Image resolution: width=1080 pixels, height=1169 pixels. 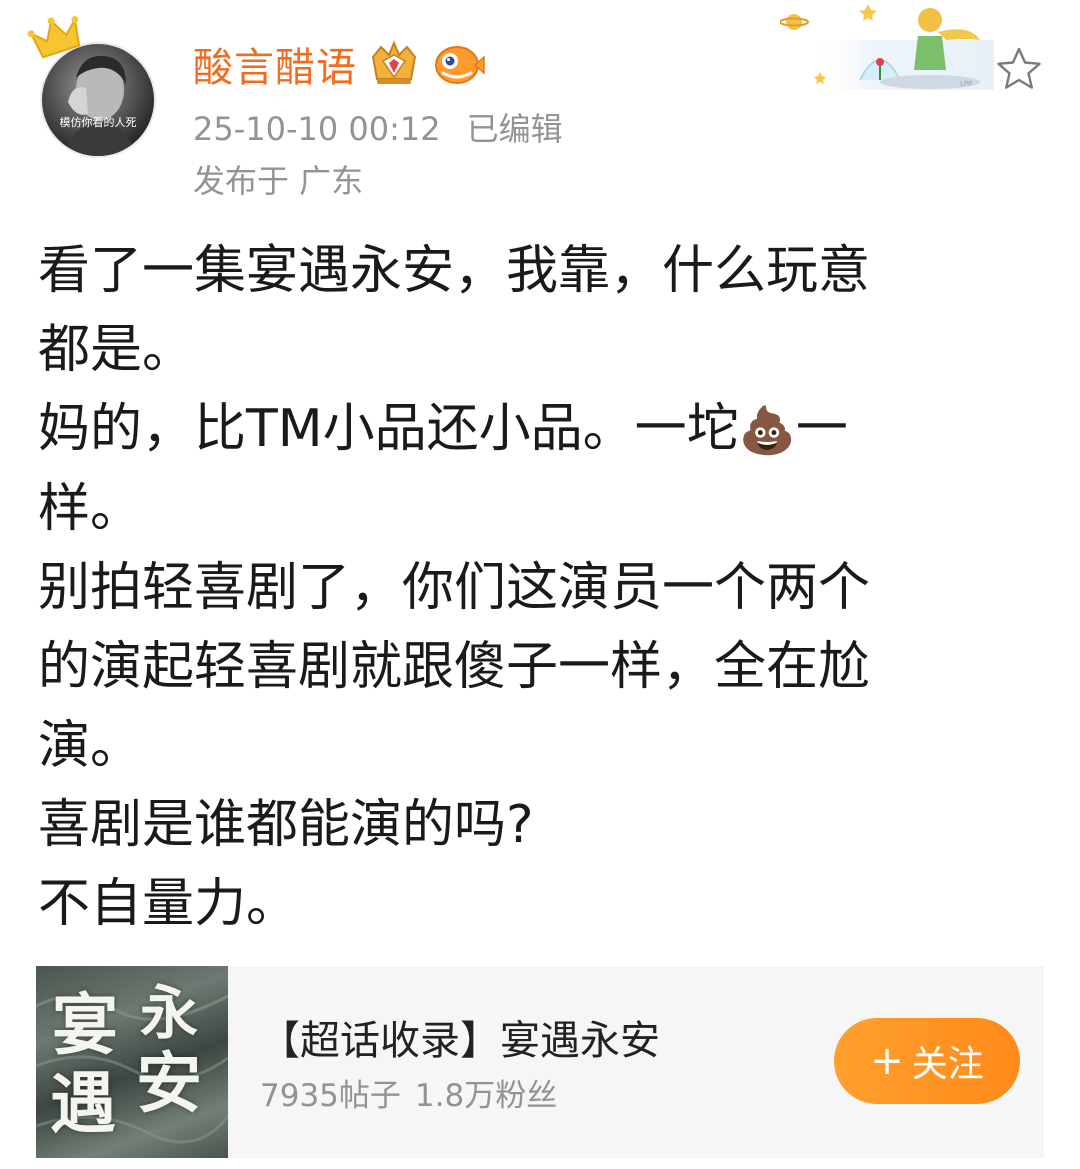 What do you see at coordinates (132, 1062) in the screenshot?
I see `supertopic-cover: 宴 永 遇 安` at bounding box center [132, 1062].